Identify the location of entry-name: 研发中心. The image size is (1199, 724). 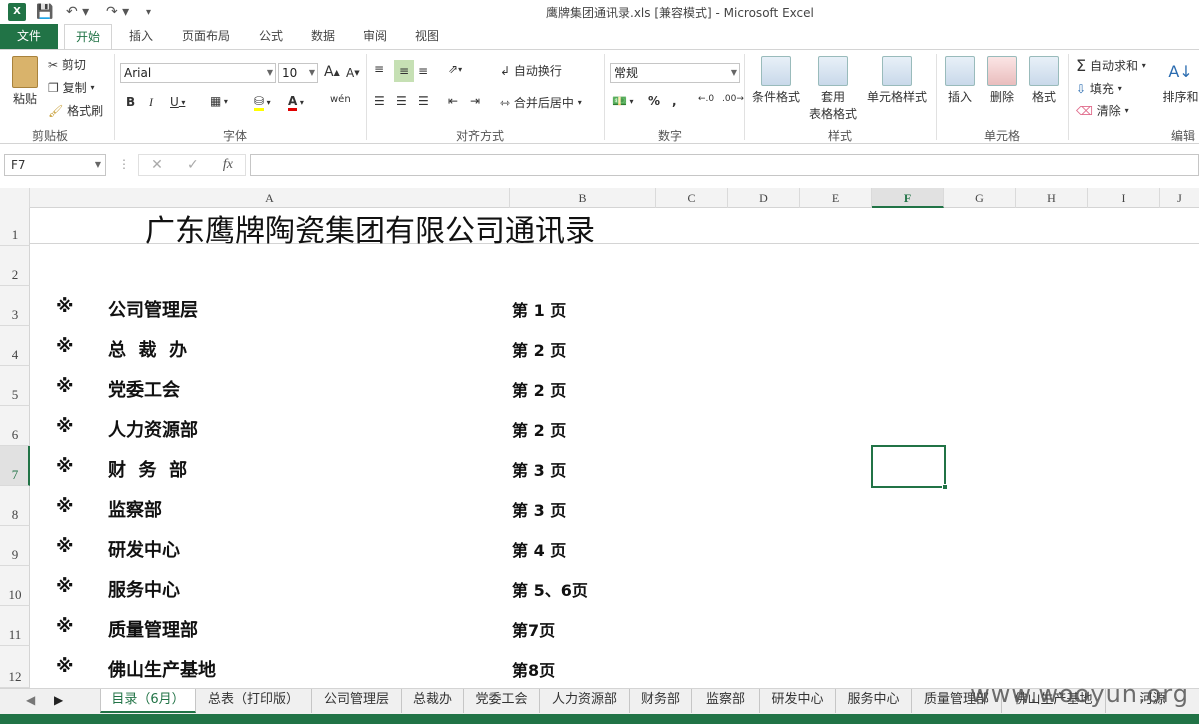
(144, 549).